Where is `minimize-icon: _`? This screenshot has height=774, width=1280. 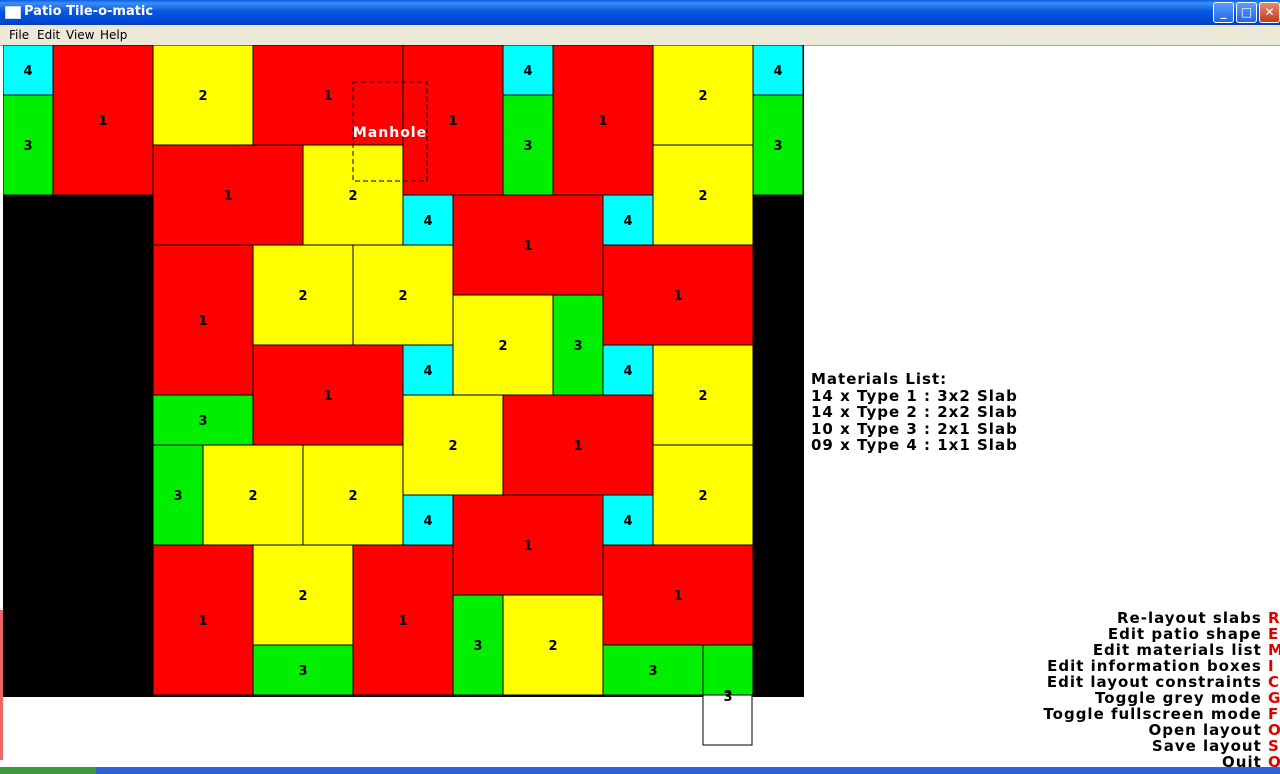
minimize-icon: _ is located at coordinates (1223, 12).